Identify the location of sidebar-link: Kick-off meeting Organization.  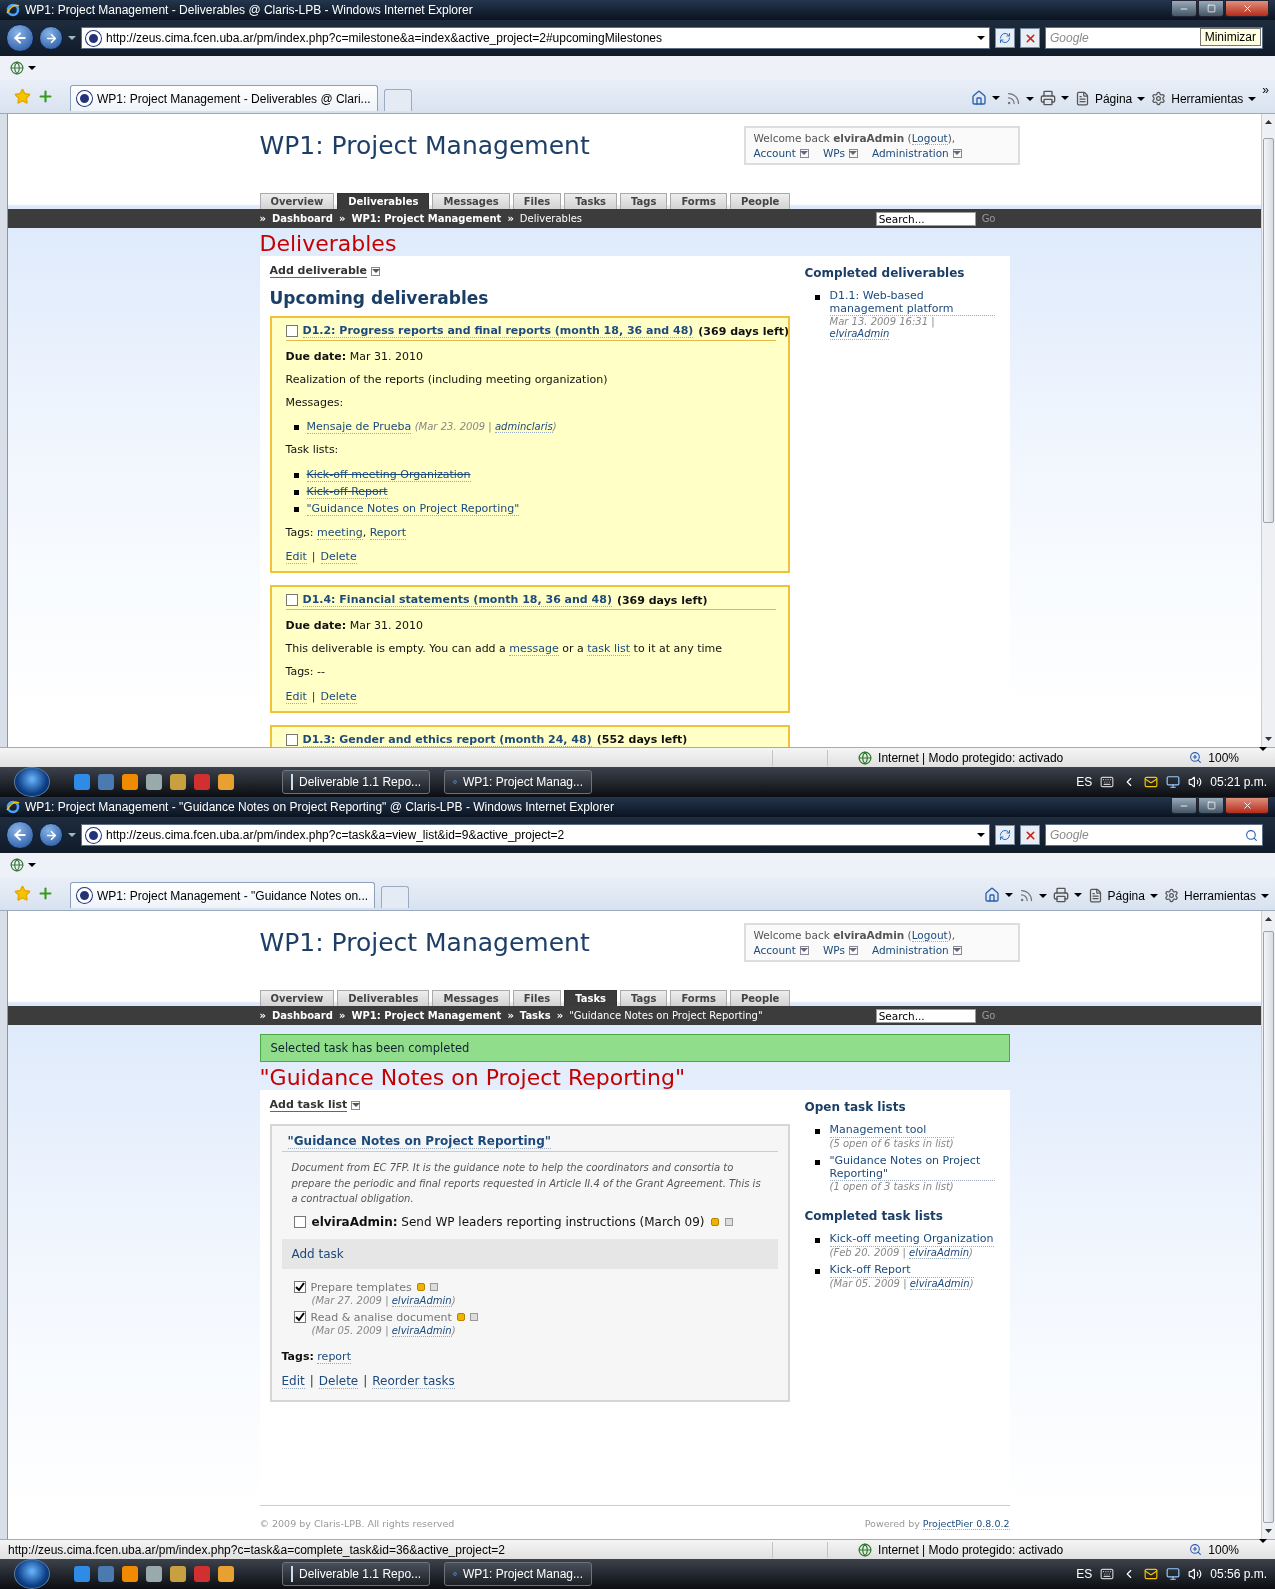
(911, 1239).